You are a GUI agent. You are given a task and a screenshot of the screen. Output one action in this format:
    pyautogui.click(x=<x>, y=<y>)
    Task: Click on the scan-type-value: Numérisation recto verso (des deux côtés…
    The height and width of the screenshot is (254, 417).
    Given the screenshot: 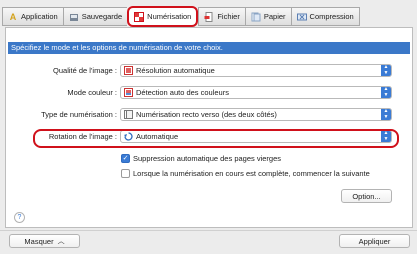 What is the action you would take?
    pyautogui.click(x=206, y=114)
    